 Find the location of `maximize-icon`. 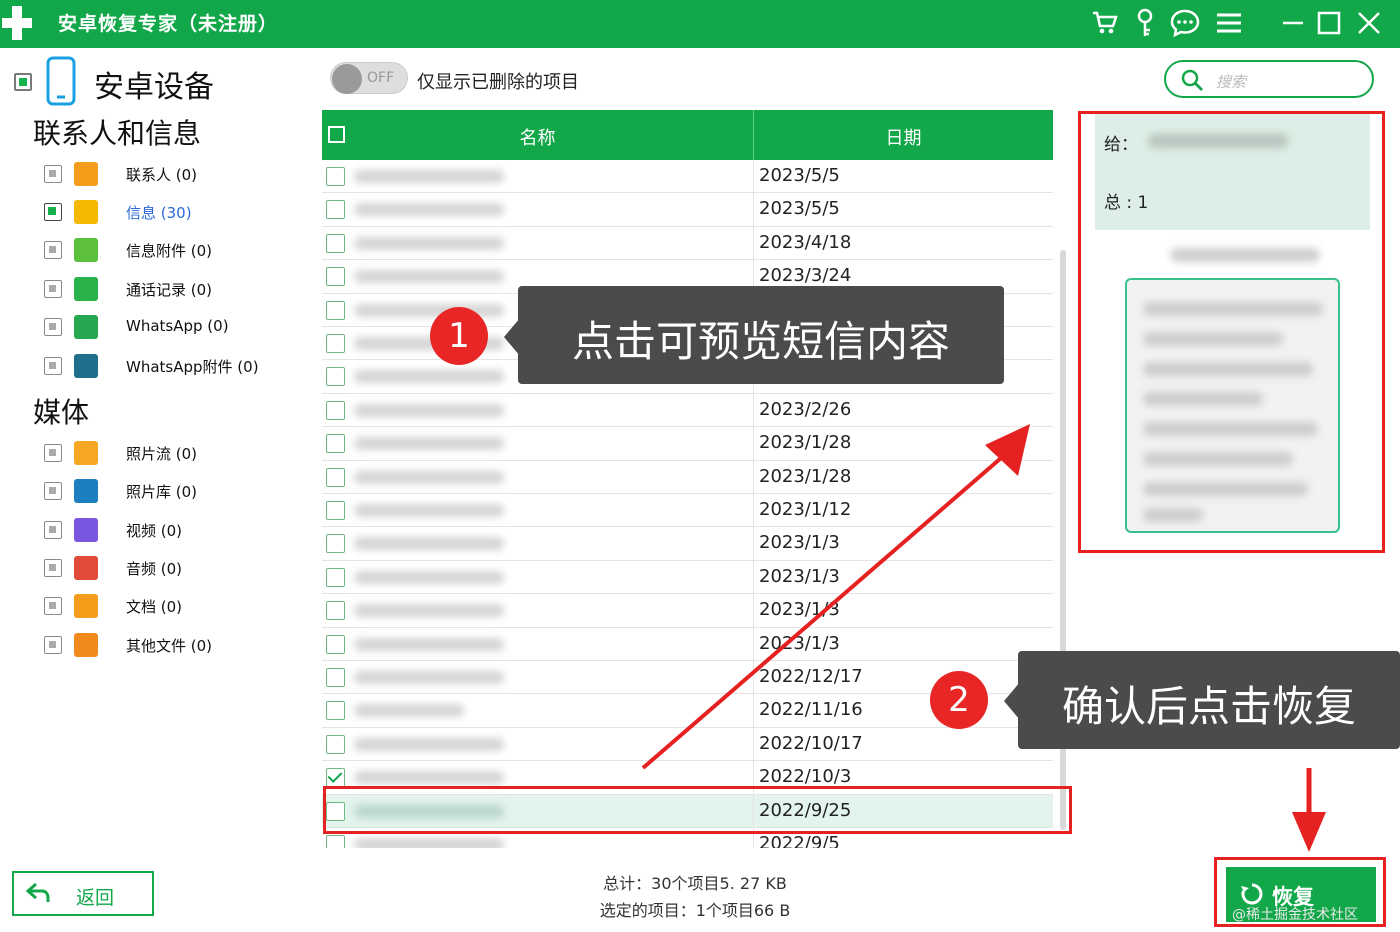

maximize-icon is located at coordinates (1329, 23).